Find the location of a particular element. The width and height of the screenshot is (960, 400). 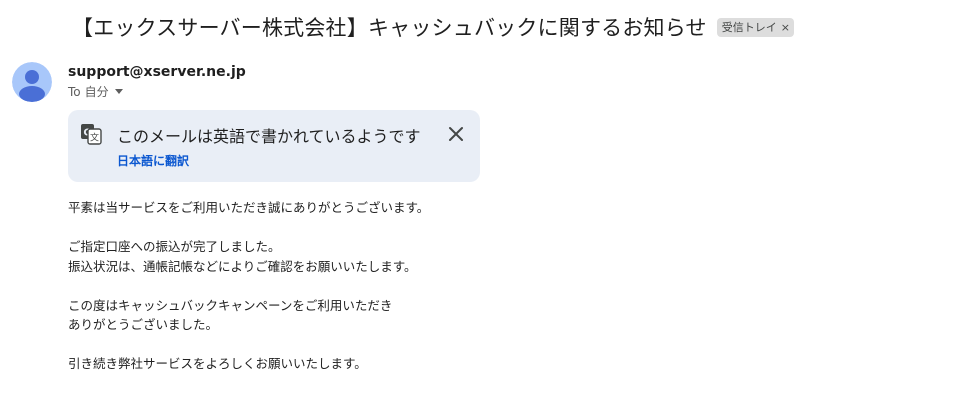

sender-avatar is located at coordinates (32, 82).